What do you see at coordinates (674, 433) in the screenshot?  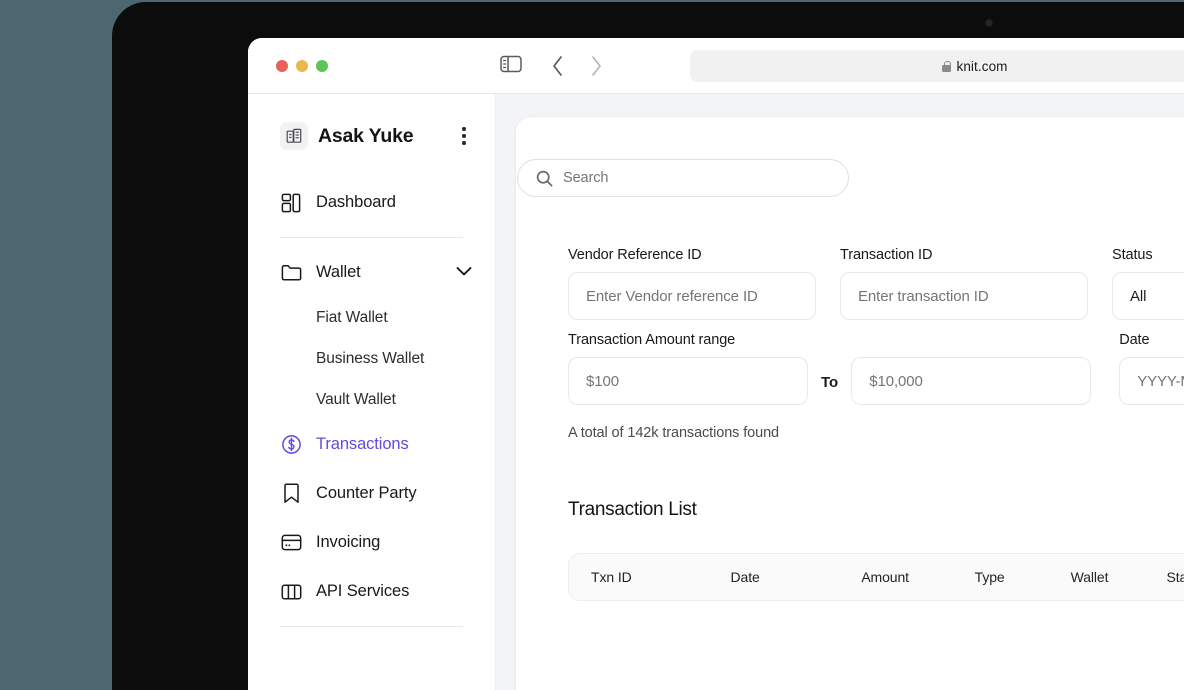 I see `total-transactions-found: A total of 142k transactions found` at bounding box center [674, 433].